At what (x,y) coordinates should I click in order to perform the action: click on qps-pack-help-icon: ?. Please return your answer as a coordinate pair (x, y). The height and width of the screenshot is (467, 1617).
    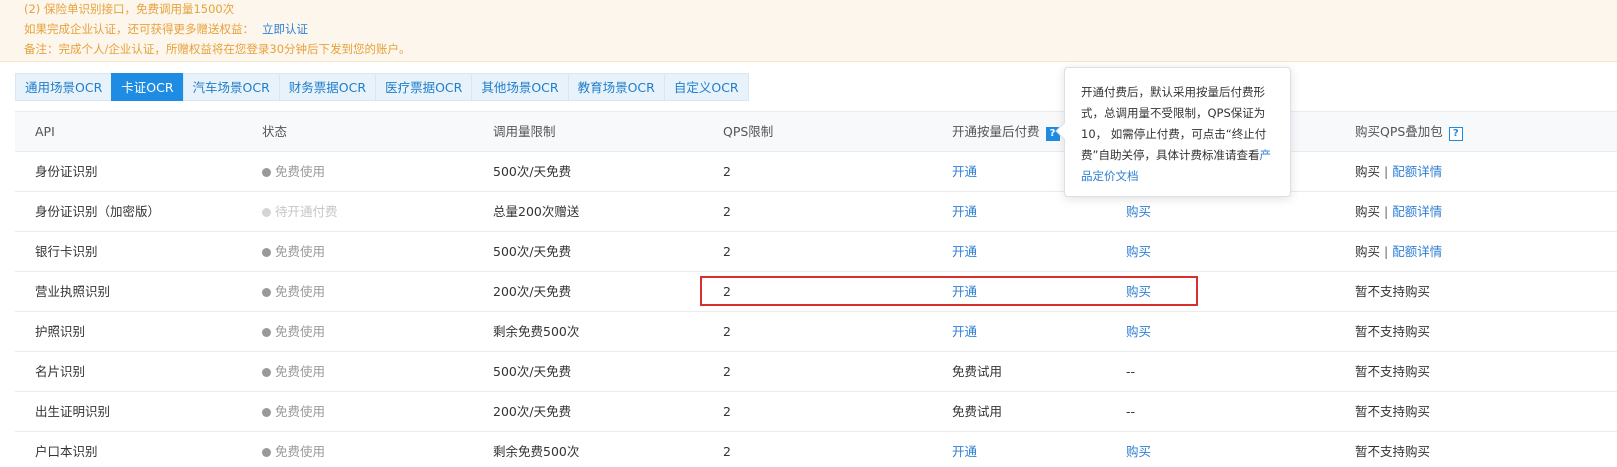
    Looking at the image, I should click on (1455, 134).